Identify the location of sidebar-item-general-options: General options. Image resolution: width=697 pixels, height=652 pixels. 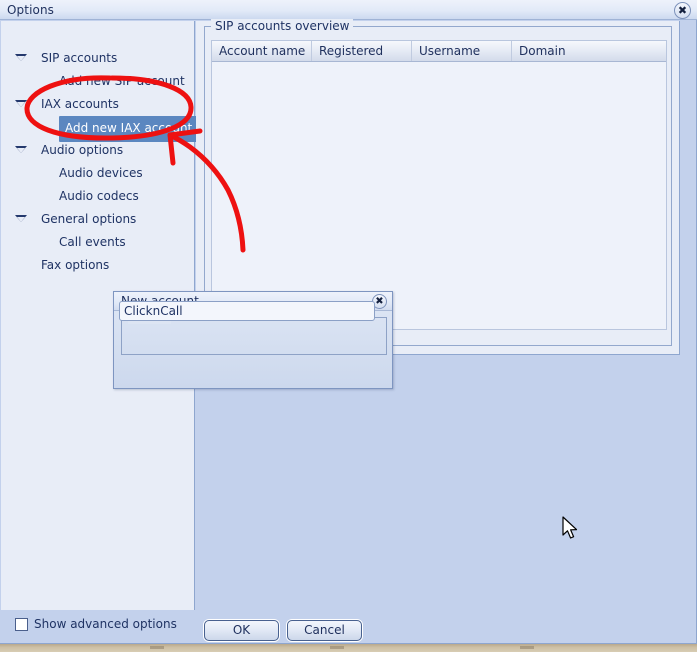
(98, 219).